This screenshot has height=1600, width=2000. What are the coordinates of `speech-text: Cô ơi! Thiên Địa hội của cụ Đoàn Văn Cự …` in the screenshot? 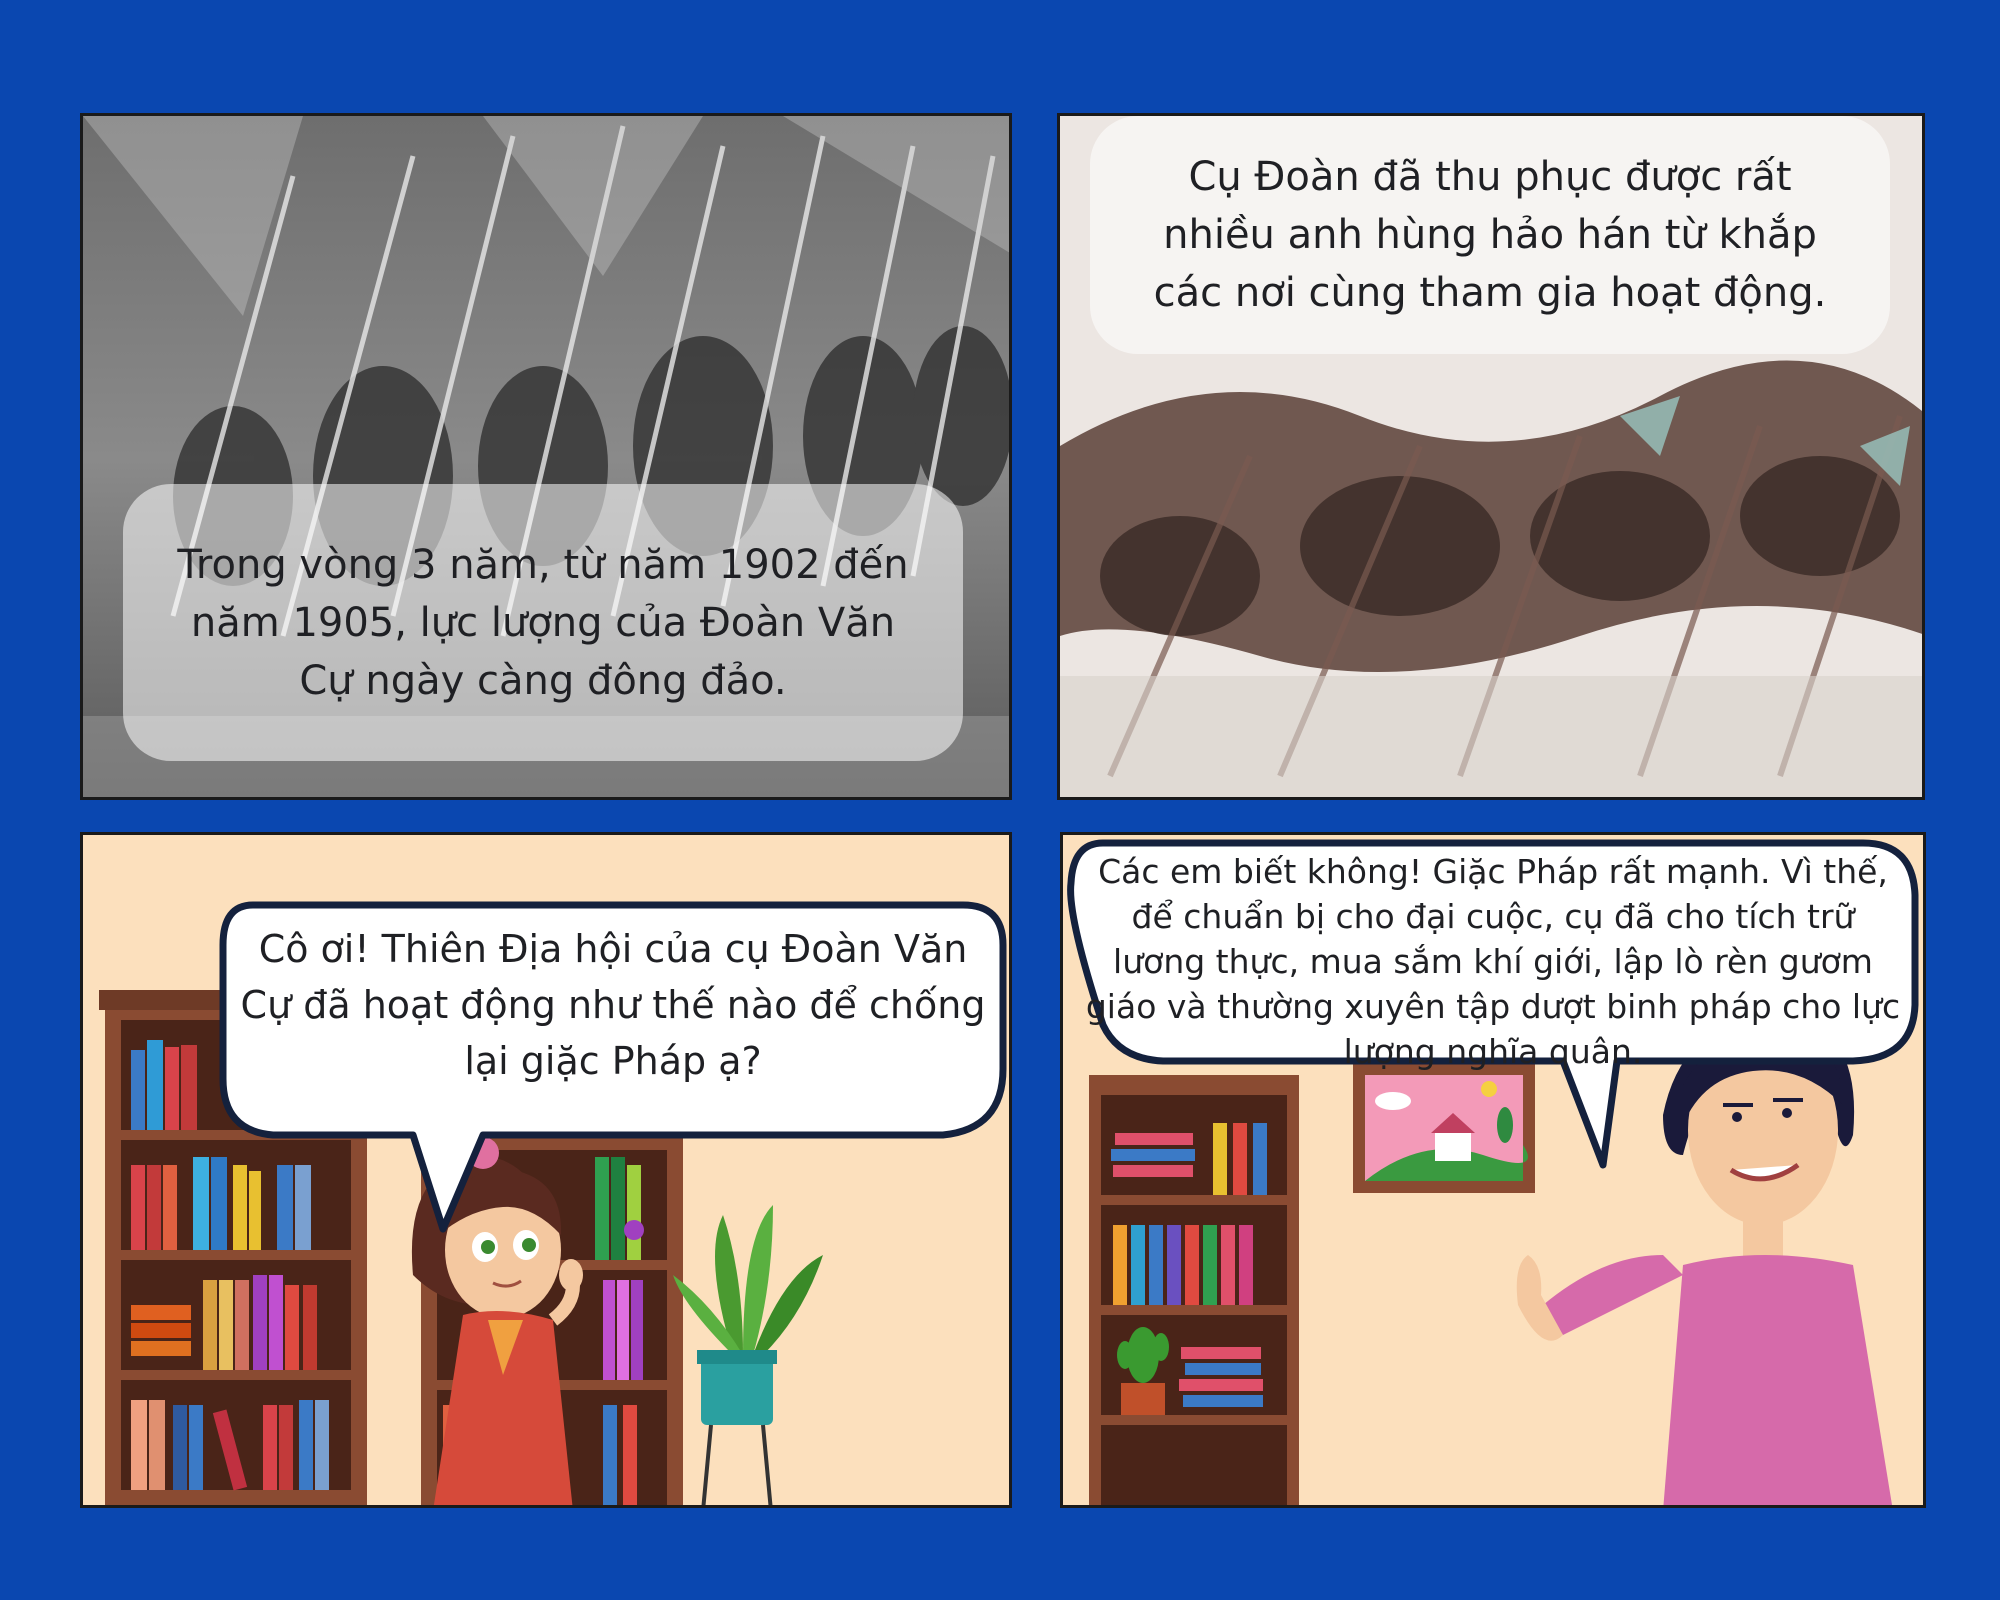 It's located at (613, 1005).